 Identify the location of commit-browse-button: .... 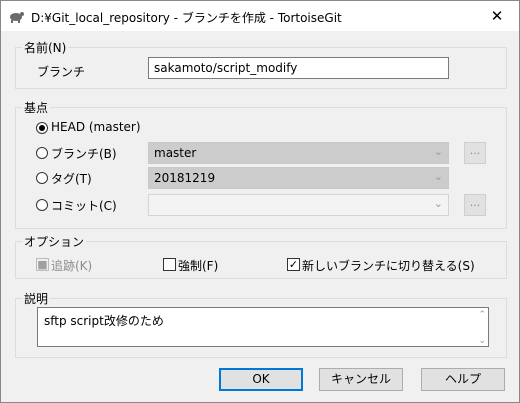
(475, 205).